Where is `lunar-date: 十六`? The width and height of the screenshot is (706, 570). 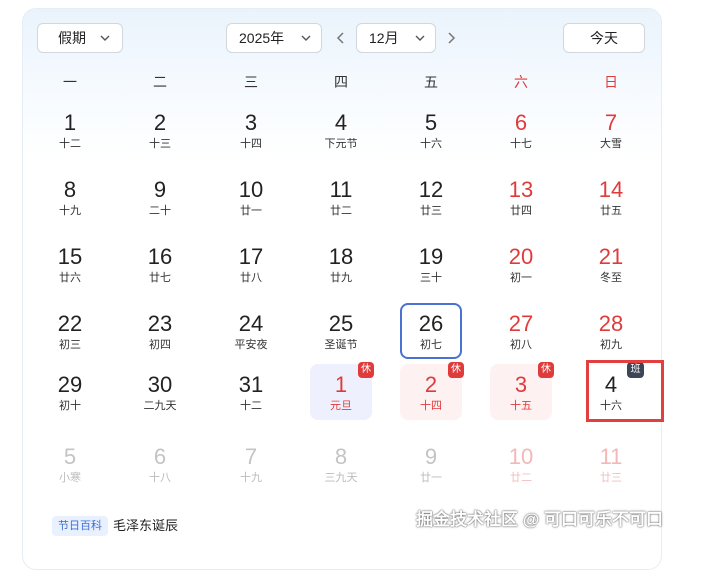
lunar-date: 十六 is located at coordinates (611, 406).